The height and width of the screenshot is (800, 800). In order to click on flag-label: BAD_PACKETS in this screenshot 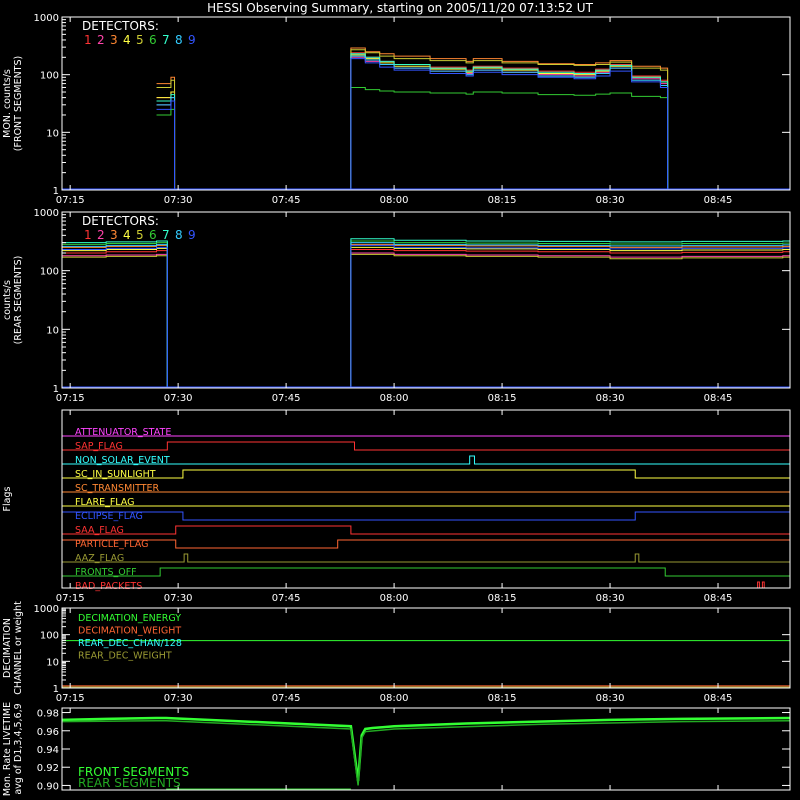, I will do `click(108, 586)`.